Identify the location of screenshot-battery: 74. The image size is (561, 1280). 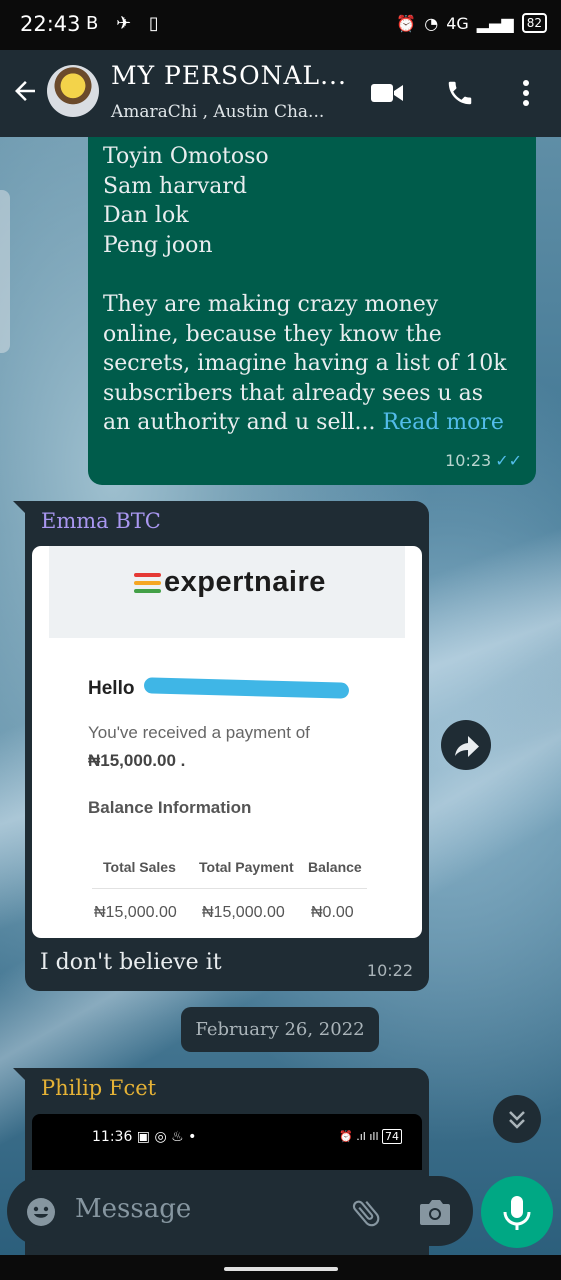
(392, 1136).